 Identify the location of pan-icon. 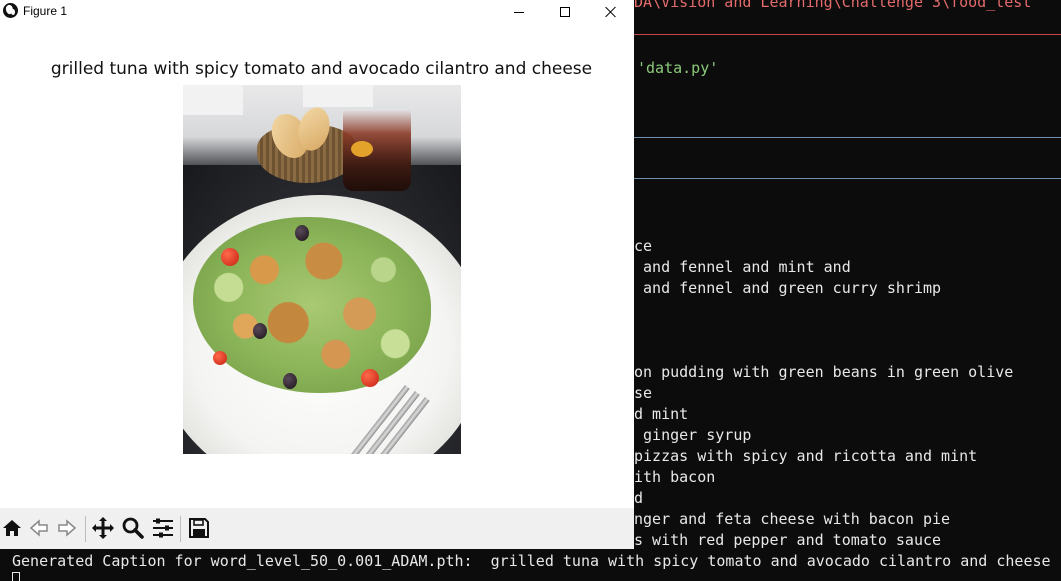
(103, 528).